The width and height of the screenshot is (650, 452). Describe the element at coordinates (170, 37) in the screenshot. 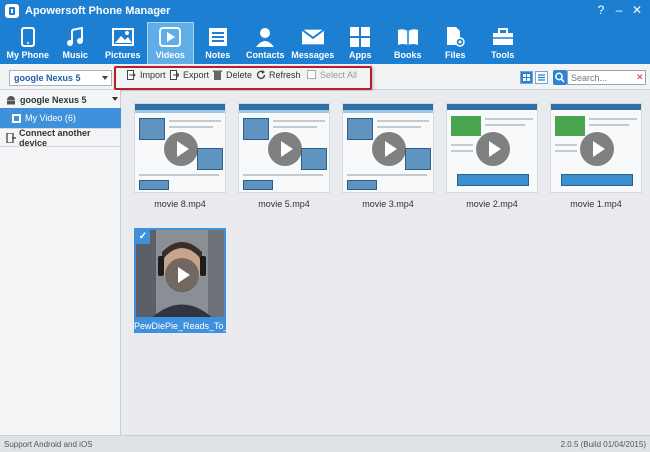

I see `video-play-icon` at that location.